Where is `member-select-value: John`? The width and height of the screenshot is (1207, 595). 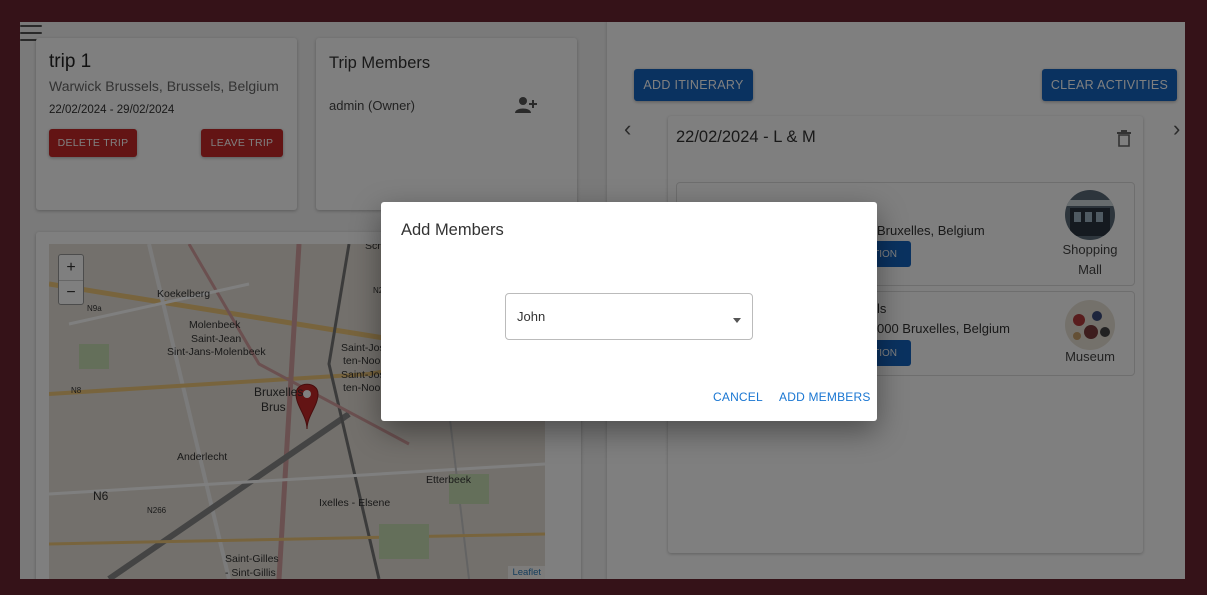
member-select-value: John is located at coordinates (531, 316).